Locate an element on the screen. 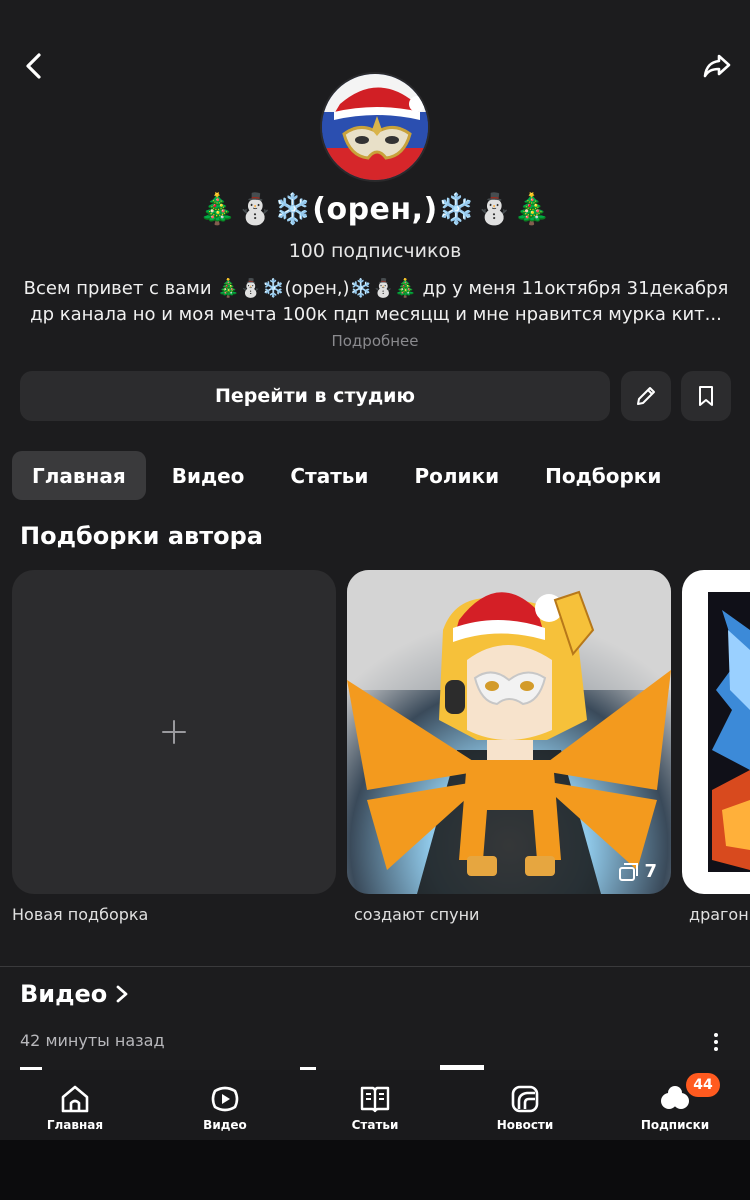 This screenshot has width=750, height=1200. nav-articles: Статьи is located at coordinates (375, 1105).